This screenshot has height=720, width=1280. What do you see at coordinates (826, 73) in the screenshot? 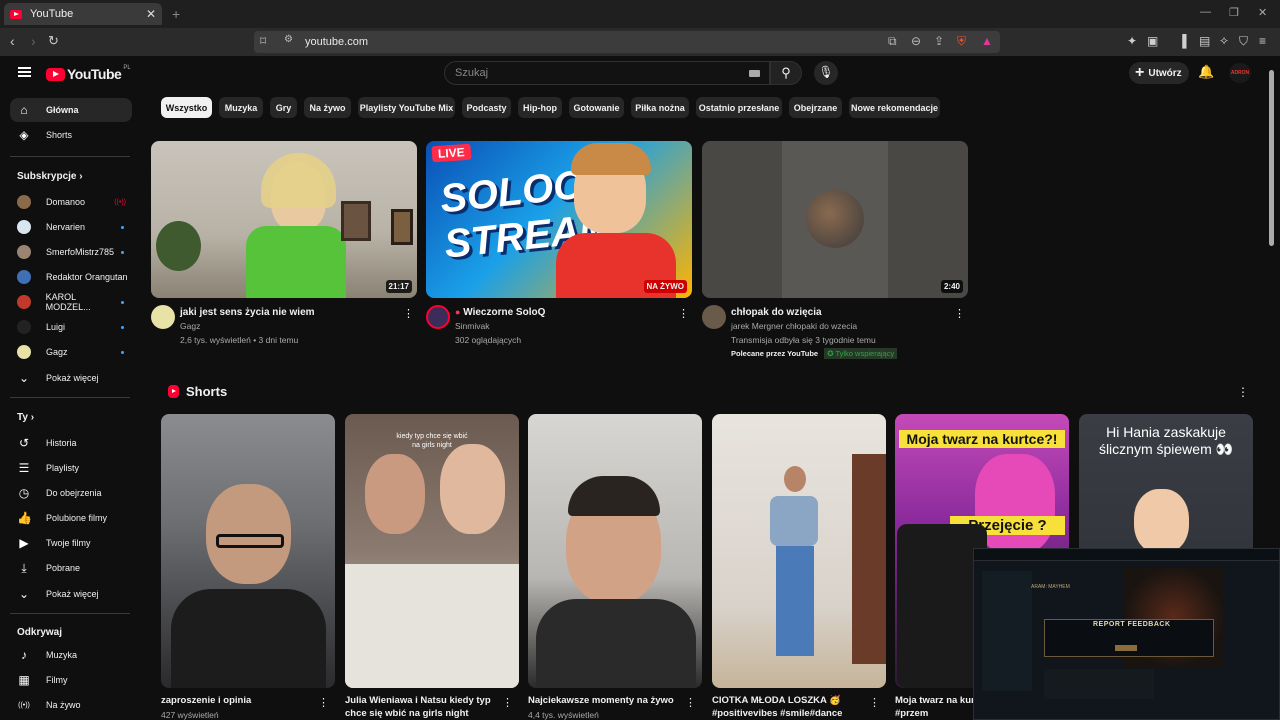
I see `voice-search-button: 🎙` at bounding box center [826, 73].